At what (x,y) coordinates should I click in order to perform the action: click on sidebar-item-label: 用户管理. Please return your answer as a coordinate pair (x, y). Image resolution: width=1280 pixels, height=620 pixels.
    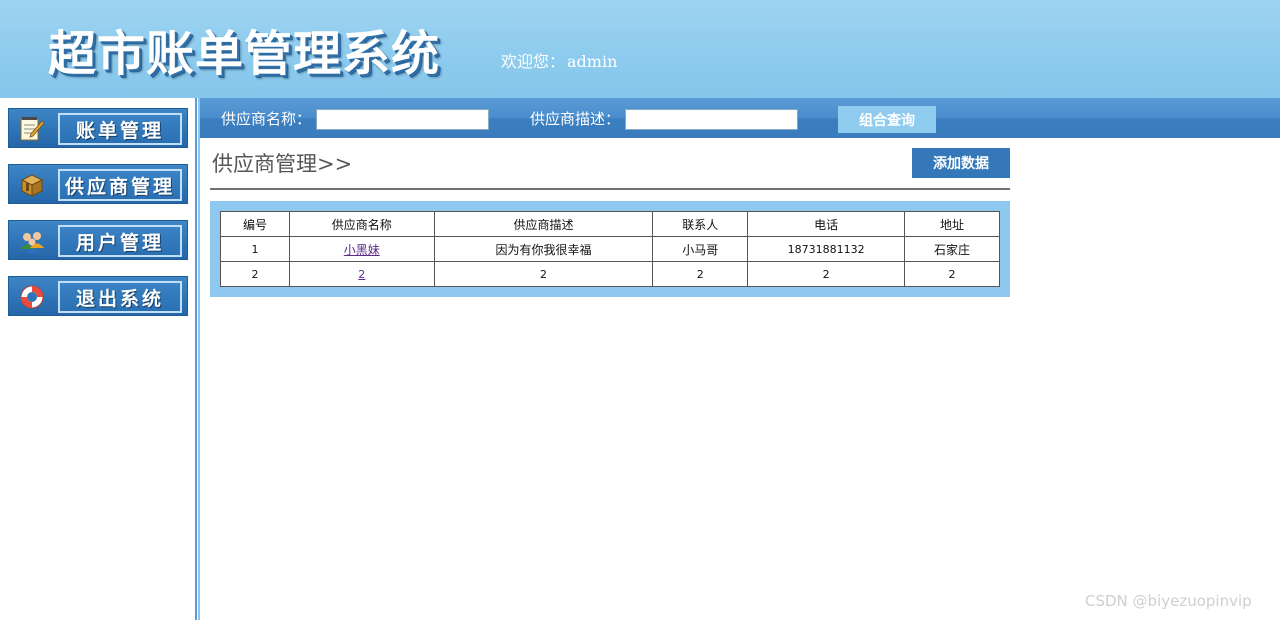
    Looking at the image, I should click on (120, 241).